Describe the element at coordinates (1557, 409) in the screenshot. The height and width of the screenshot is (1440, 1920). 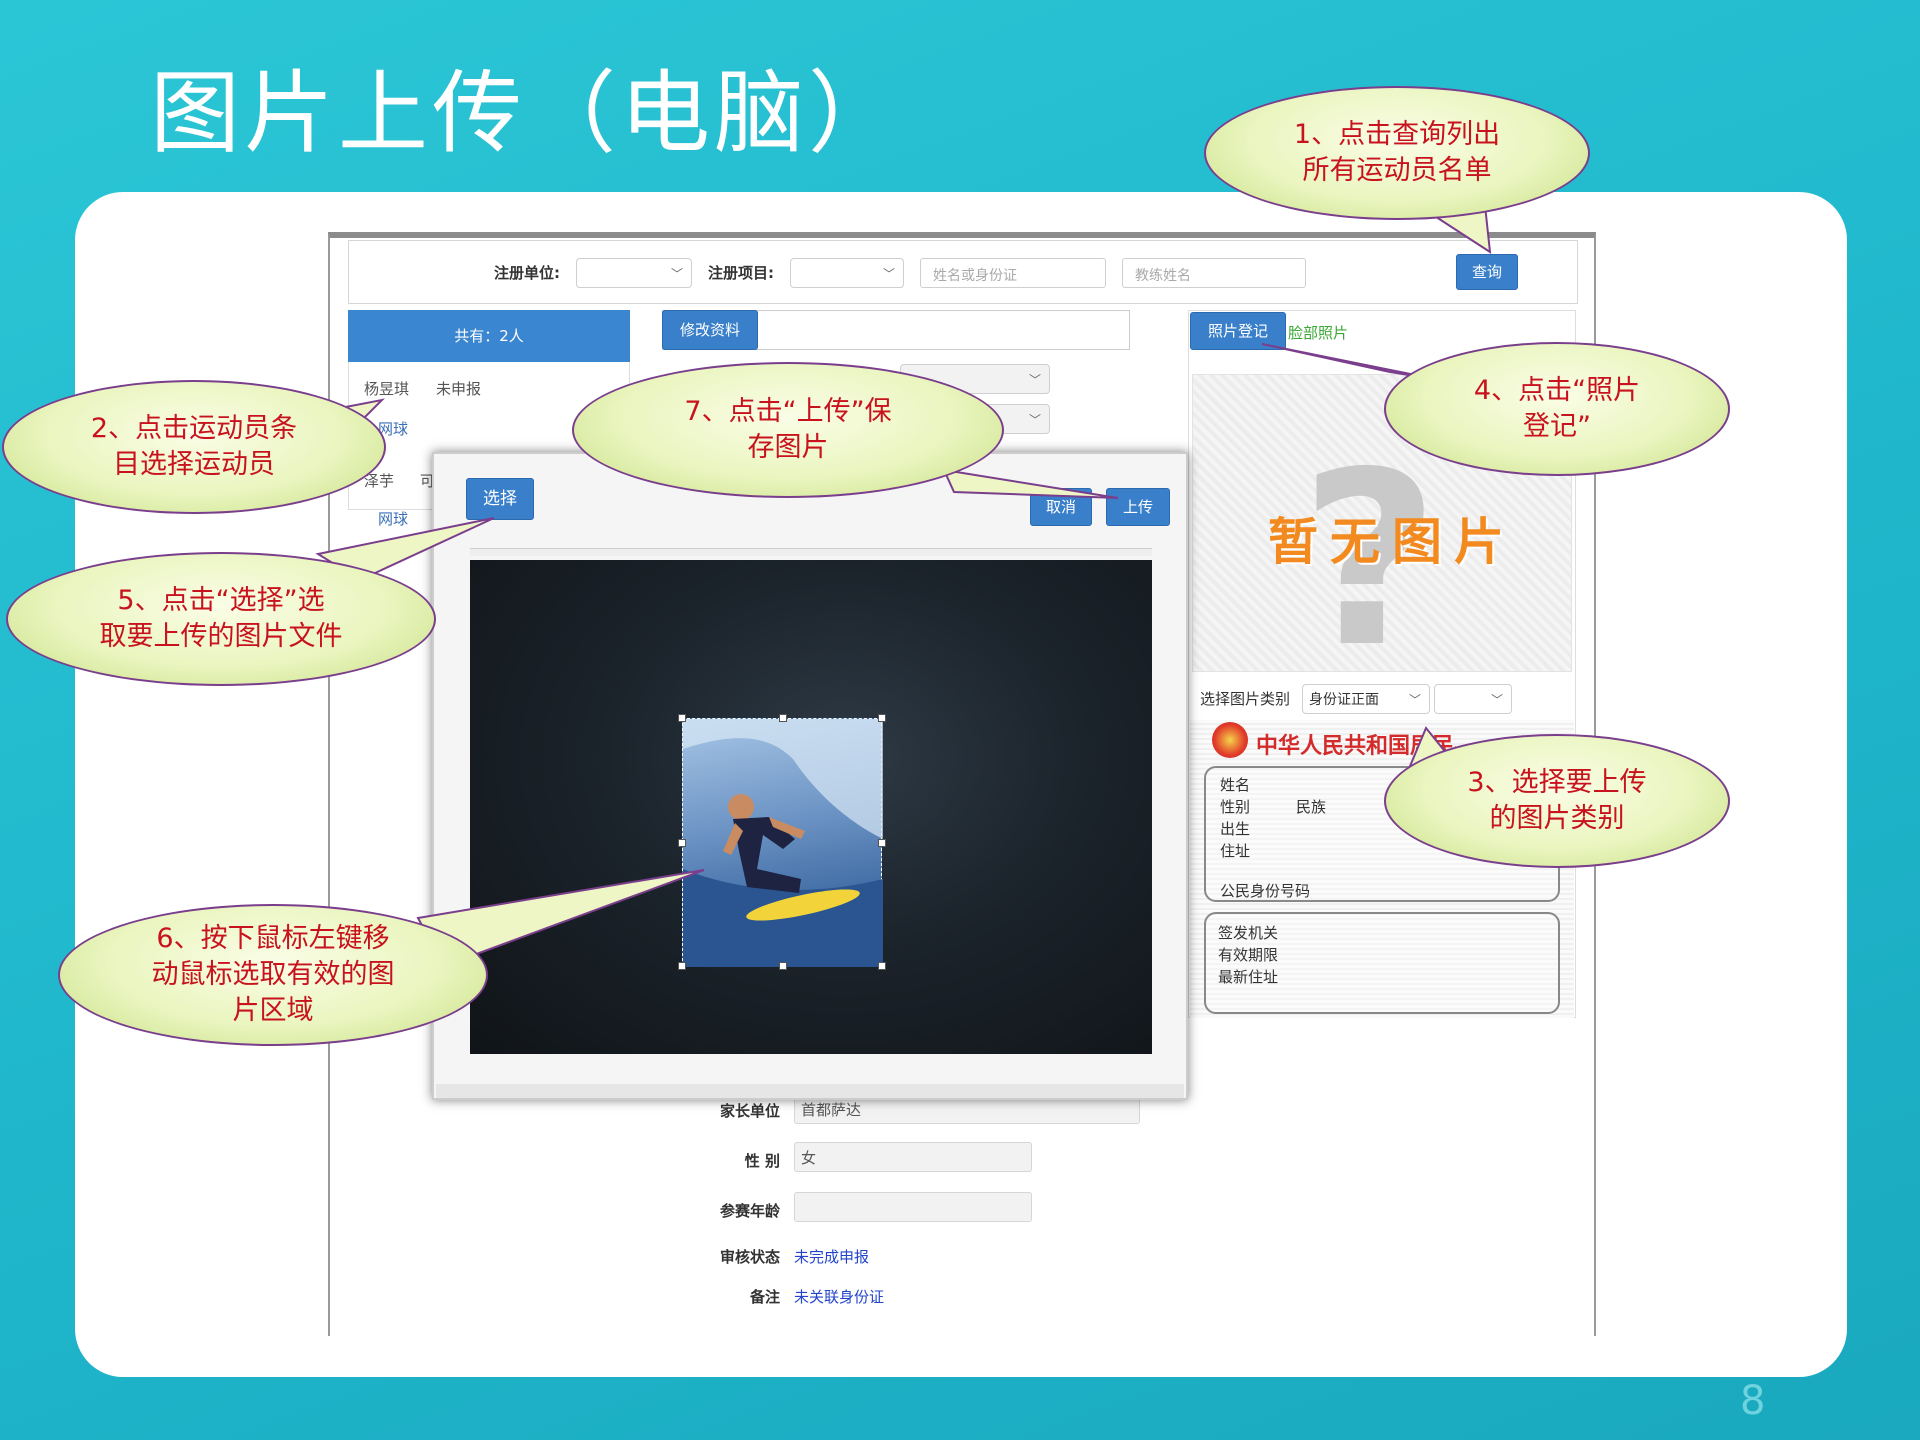
I see `callout-step-4: 4、点击“照片 登记”` at that location.